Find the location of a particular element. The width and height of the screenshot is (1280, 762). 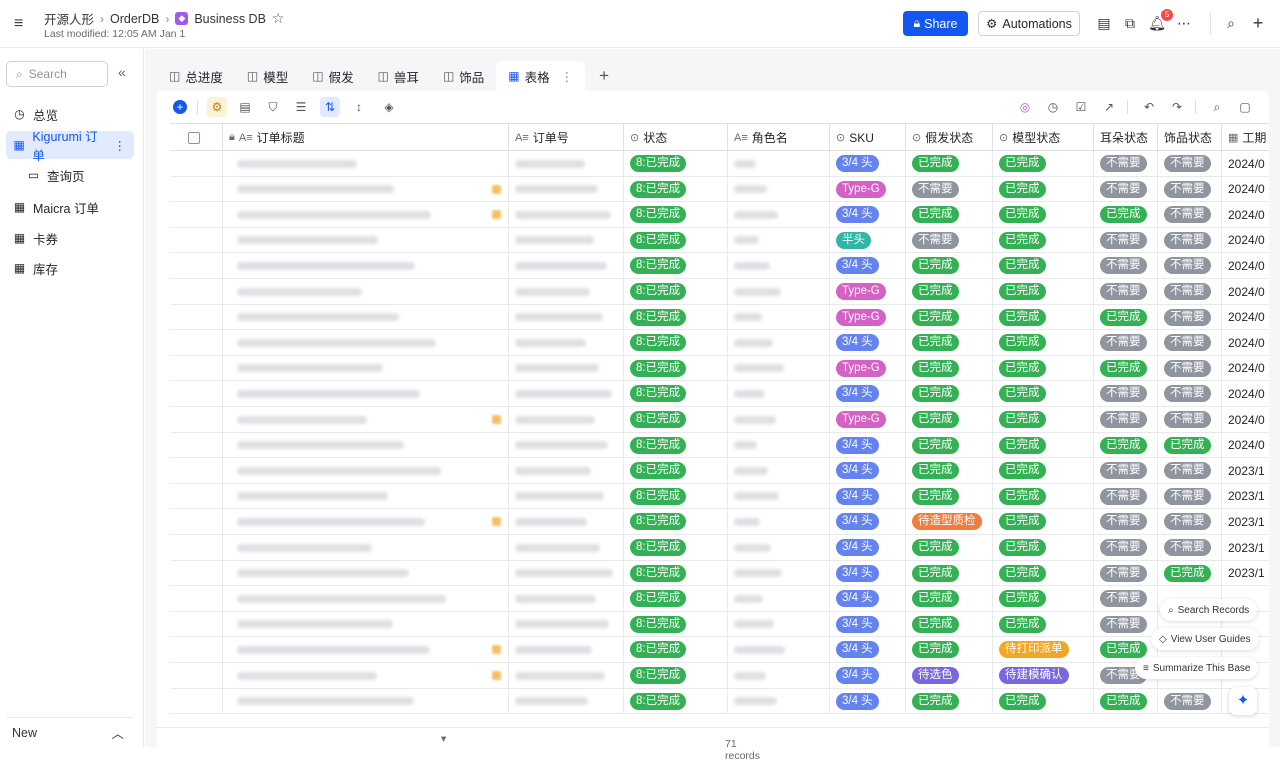

schedule-date-cell: 2023/1 is located at coordinates (1245, 521).